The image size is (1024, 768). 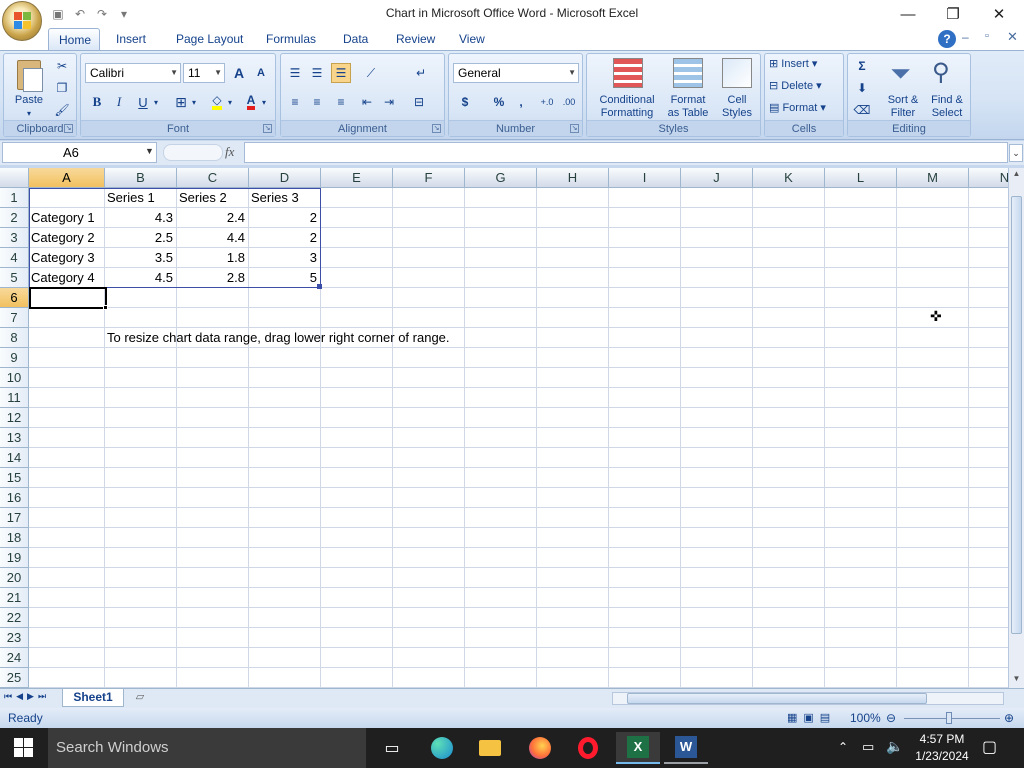 I want to click on row-header-13: 13, so click(x=14, y=438).